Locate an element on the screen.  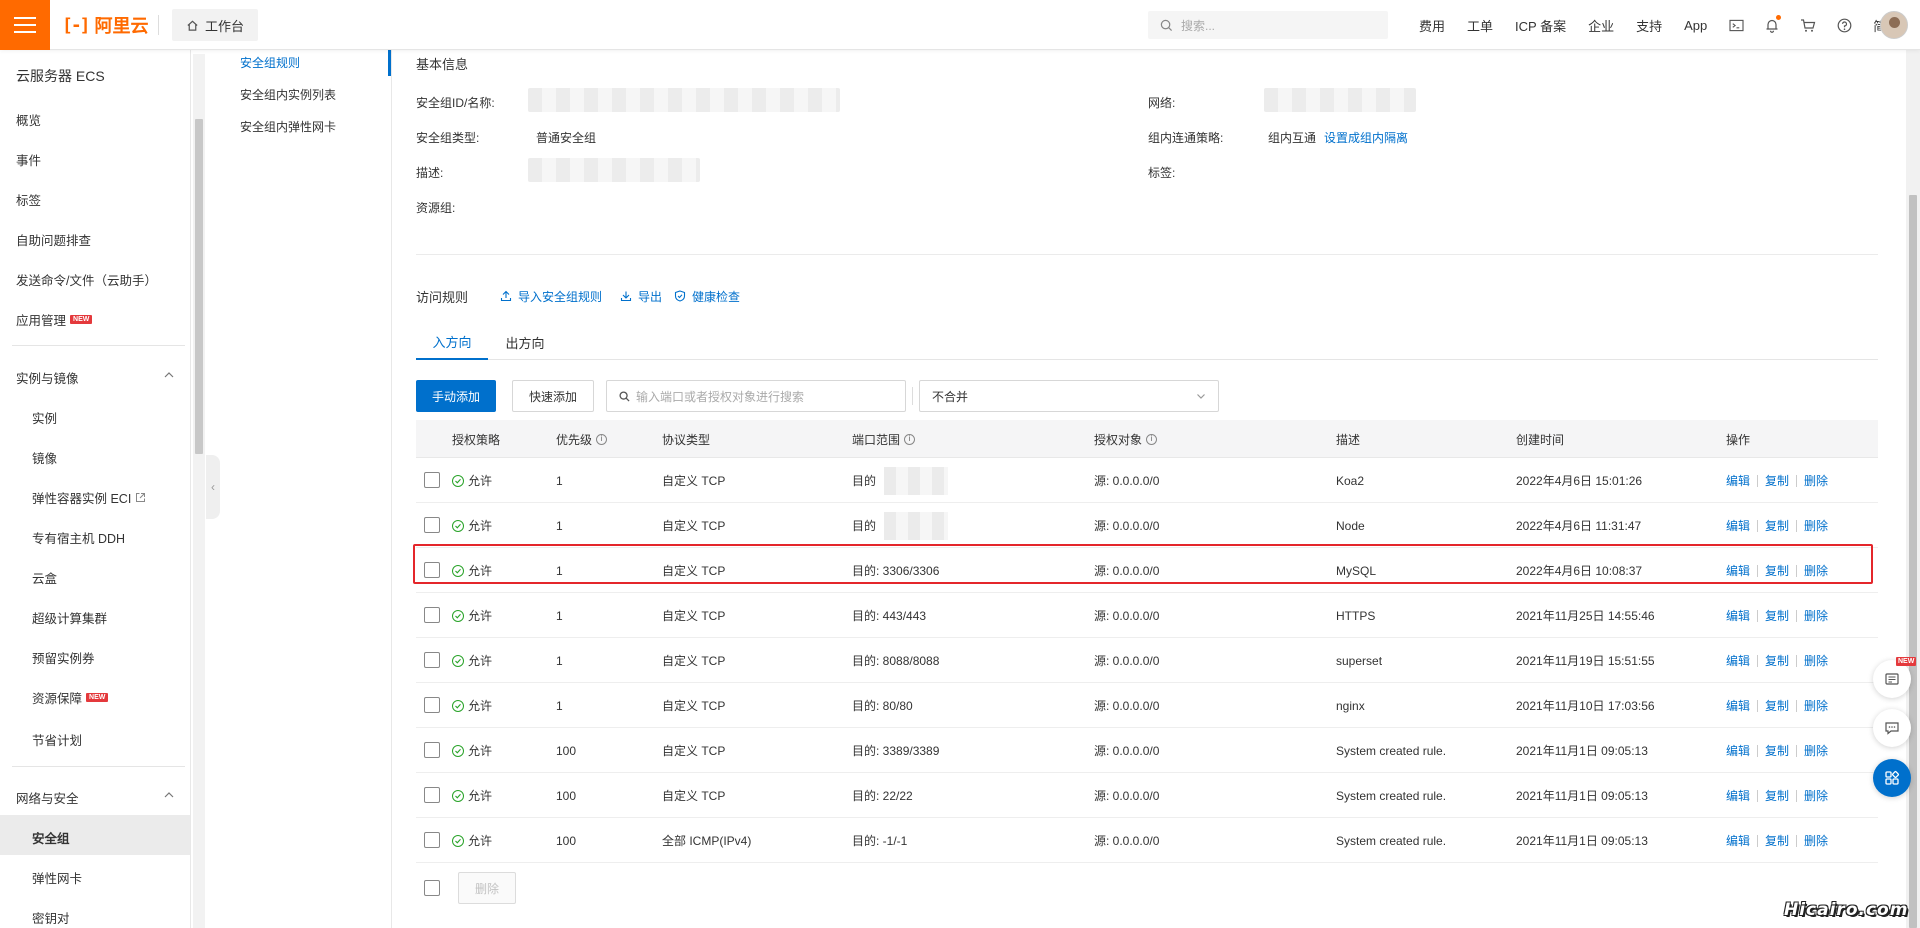
sidebar-item-events: 事件 is located at coordinates (28, 159).